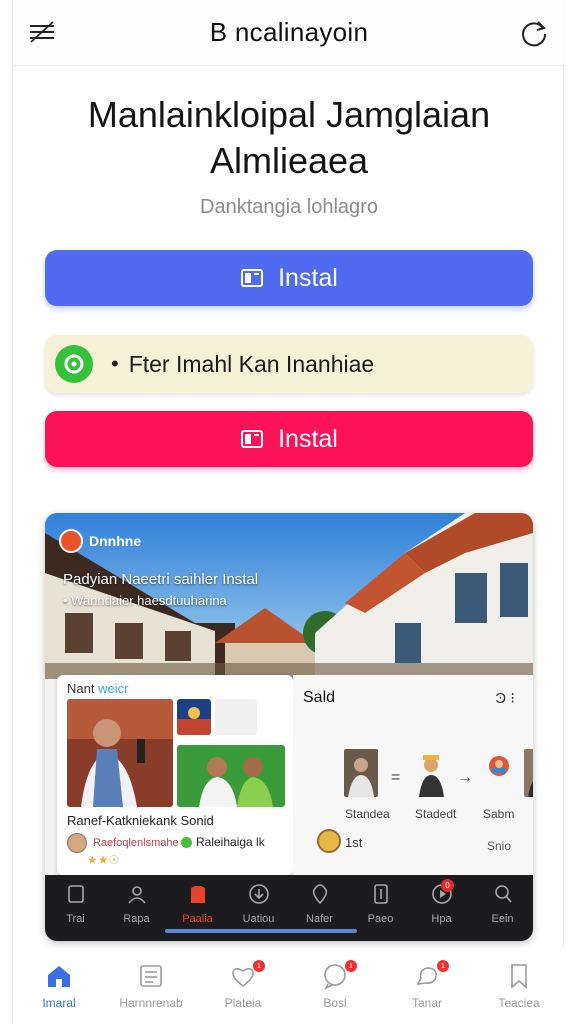  I want to click on notification-badge: 0, so click(447, 885).